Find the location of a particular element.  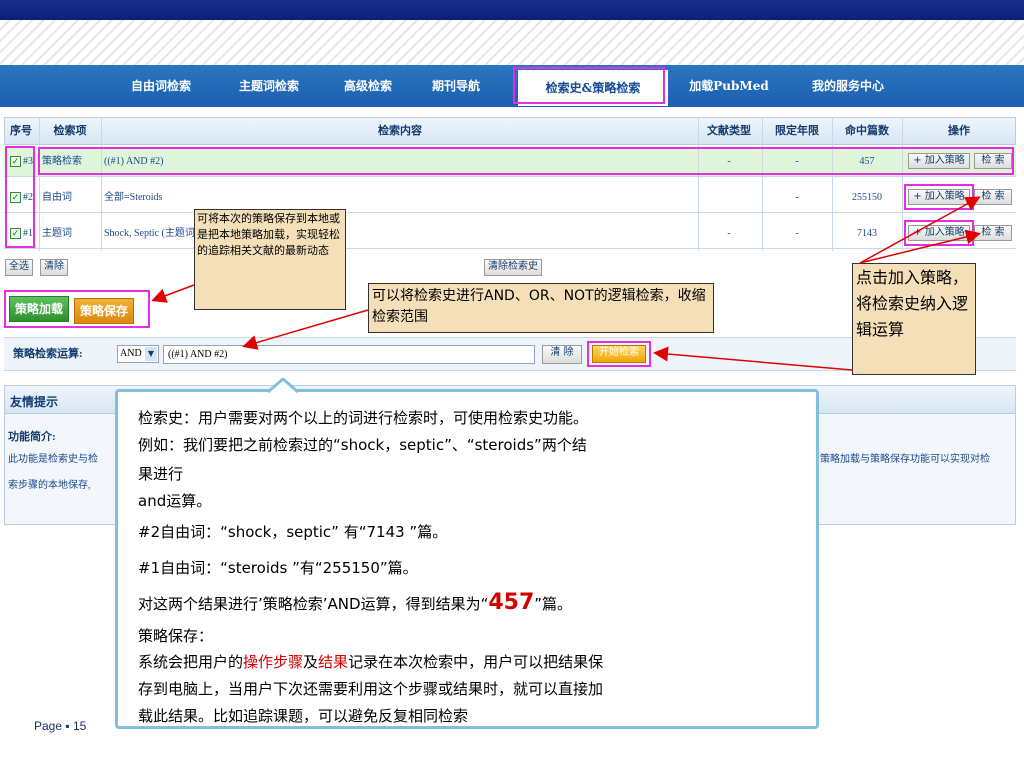

popup-line: 载此结果。比如追踪课题，可以避免反复相同检索 is located at coordinates (303, 716).